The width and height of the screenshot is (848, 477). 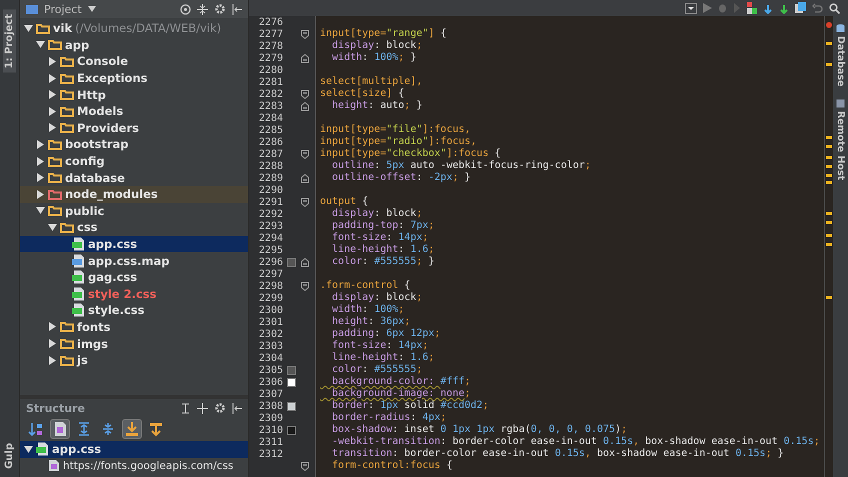 What do you see at coordinates (398, 142) in the screenshot?
I see `code-line: input[type="radio"]:focus,` at bounding box center [398, 142].